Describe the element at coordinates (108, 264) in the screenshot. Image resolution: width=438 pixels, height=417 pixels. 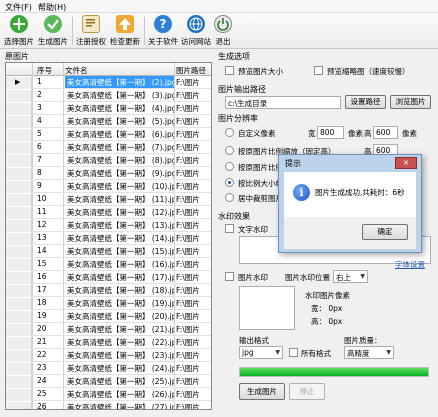
I see `table-row: 15 美女高清壁纸【第一期】 (16).jpg F:\图片` at that location.